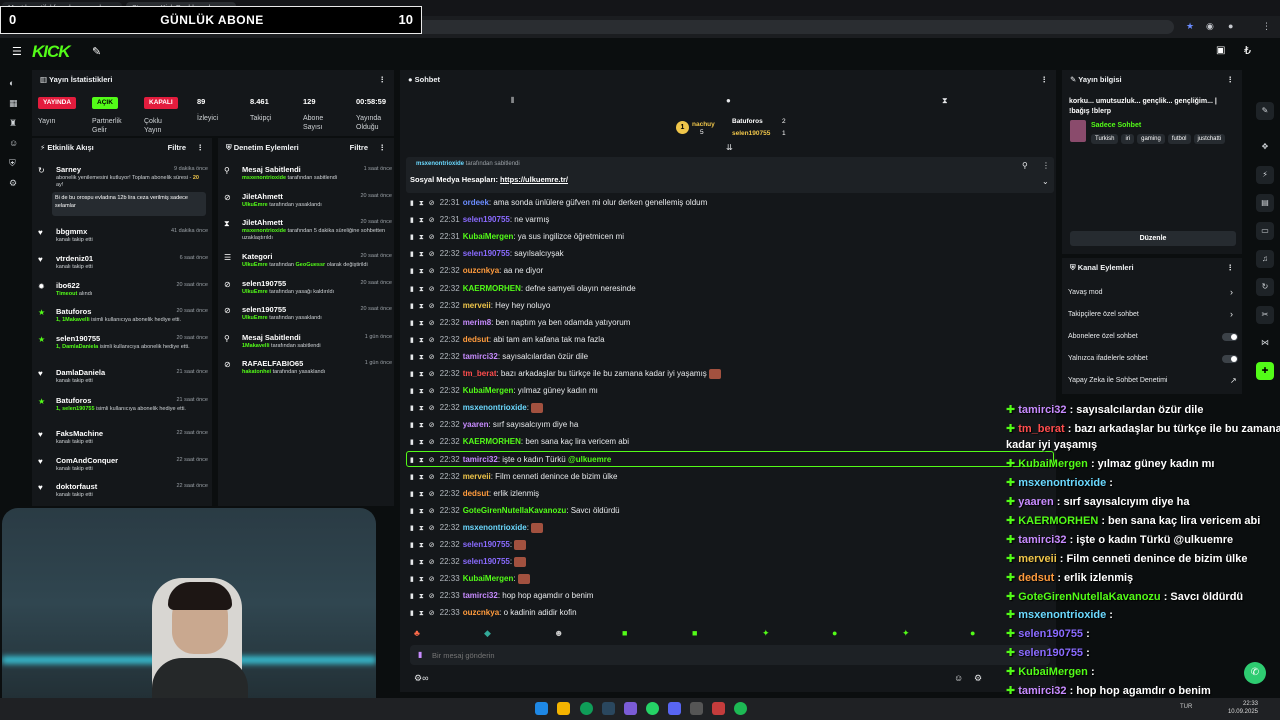  What do you see at coordinates (729, 147) in the screenshot?
I see `scroll-down-icon: ⇊` at bounding box center [729, 147].